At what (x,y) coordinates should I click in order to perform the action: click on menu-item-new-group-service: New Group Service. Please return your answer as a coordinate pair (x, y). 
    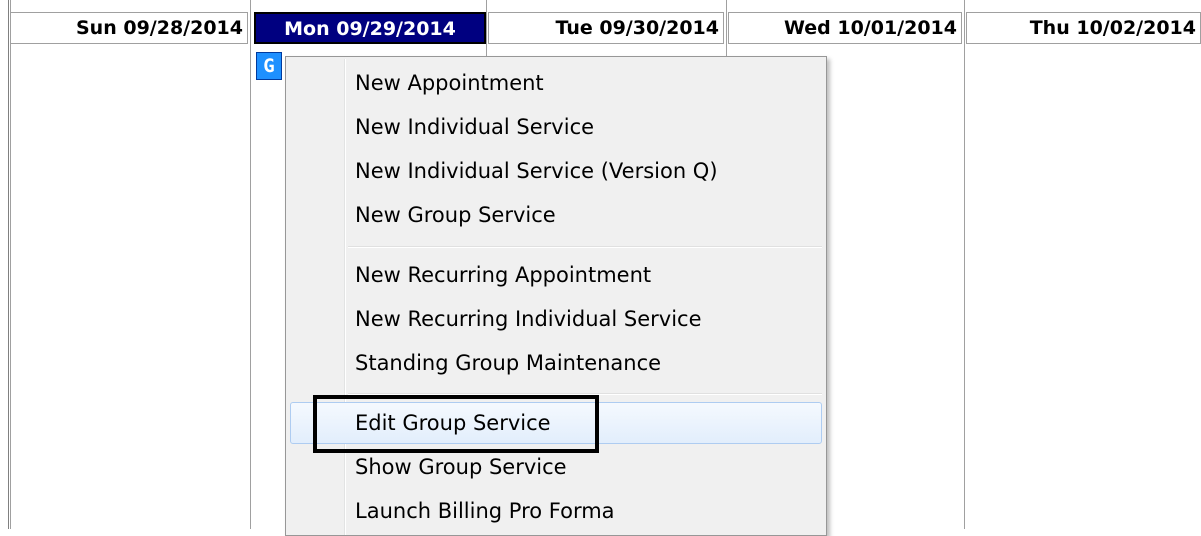
    Looking at the image, I should click on (556, 215).